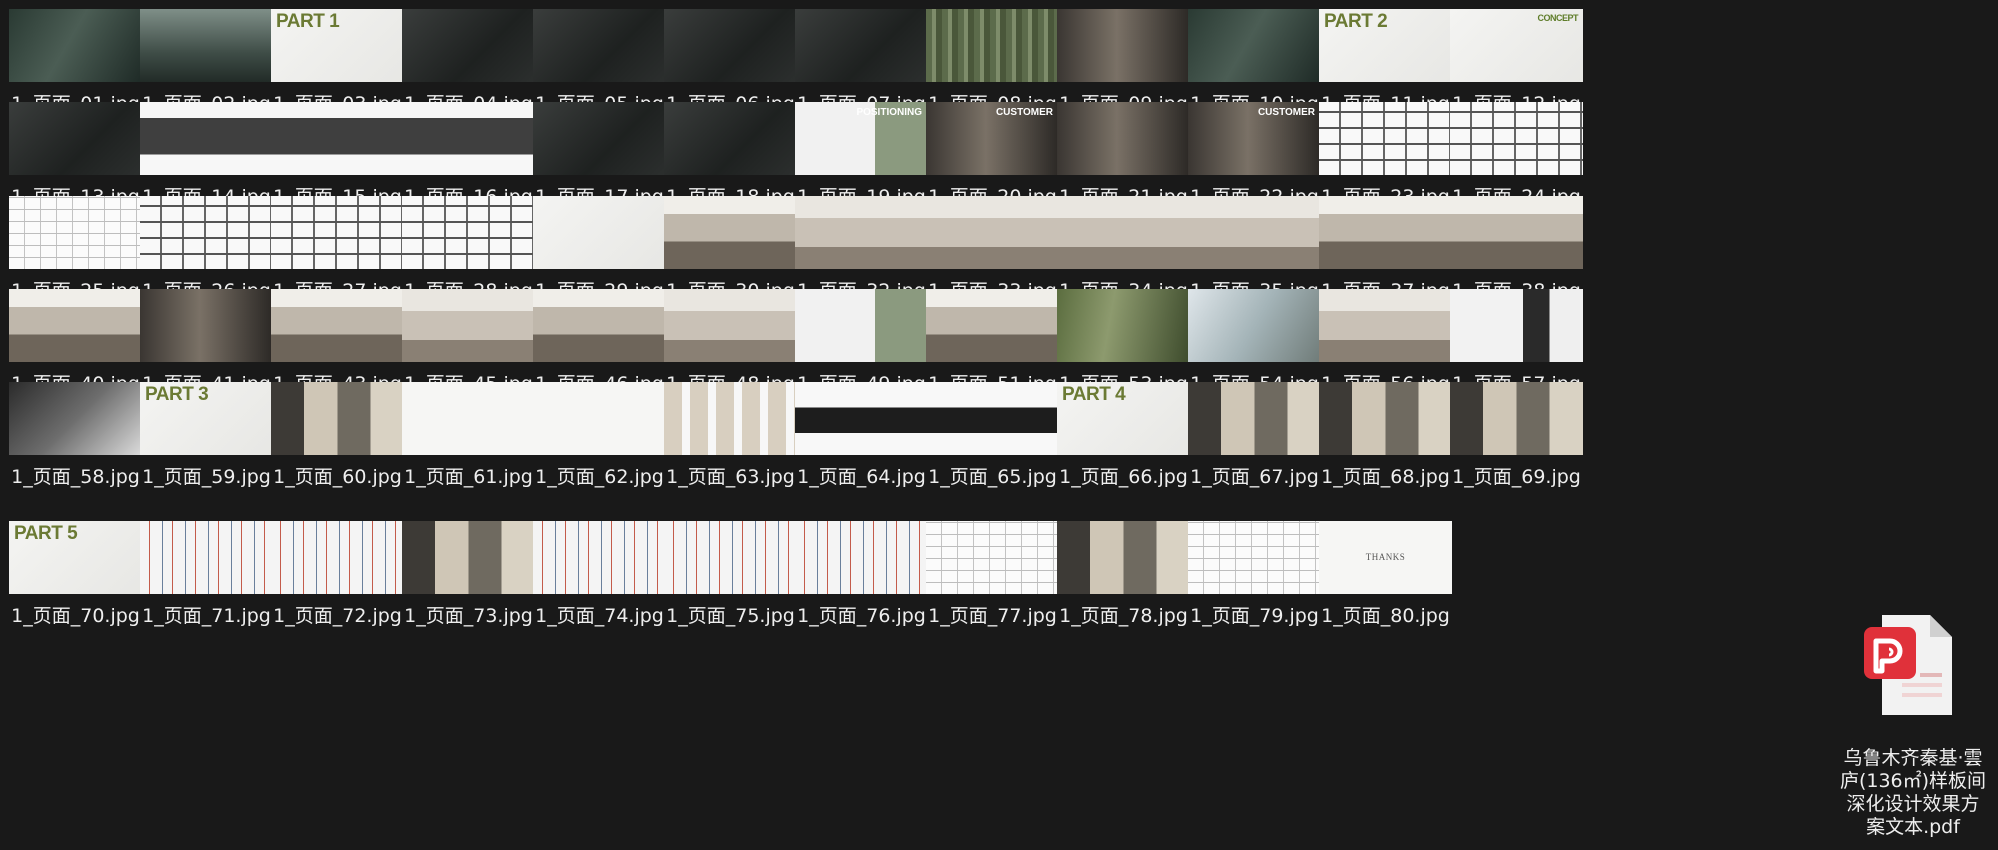 The width and height of the screenshot is (1998, 850). What do you see at coordinates (1254, 477) in the screenshot?
I see `file-name: 1_页面_67.jpg` at bounding box center [1254, 477].